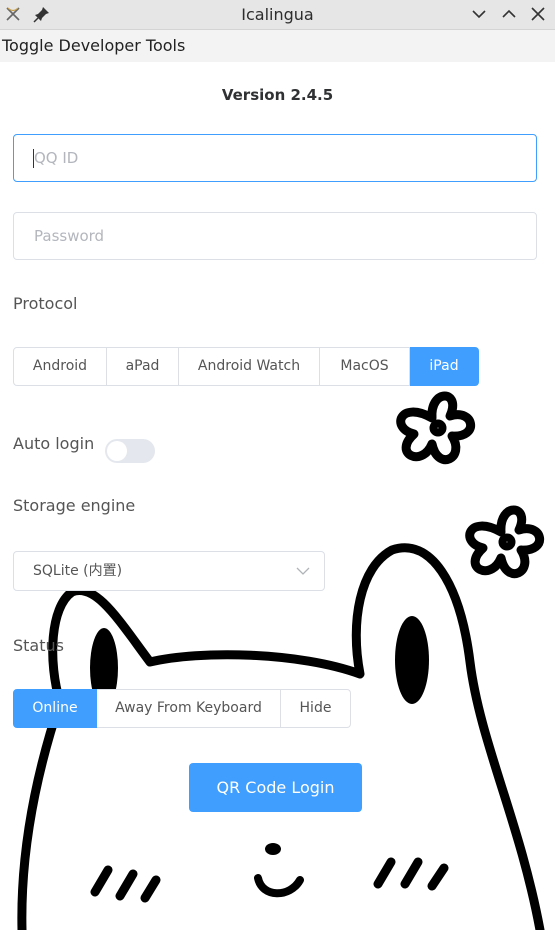 This screenshot has height=930, width=555. Describe the element at coordinates (130, 451) in the screenshot. I see `auto-login-toggle` at that location.